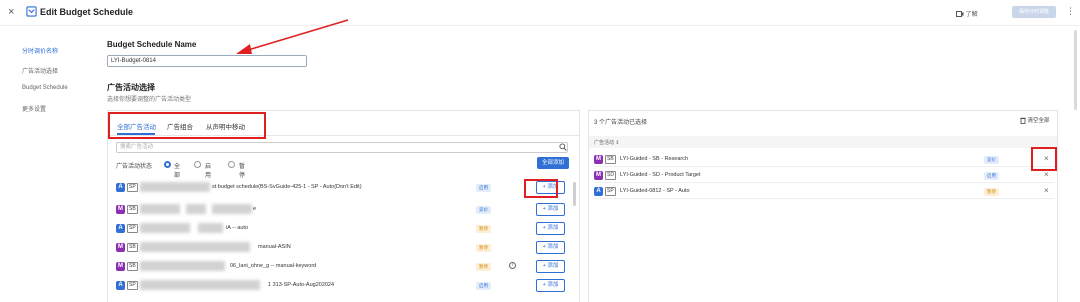 The height and width of the screenshot is (302, 1080). What do you see at coordinates (255, 209) in the screenshot?
I see `campaign-name: e` at bounding box center [255, 209].